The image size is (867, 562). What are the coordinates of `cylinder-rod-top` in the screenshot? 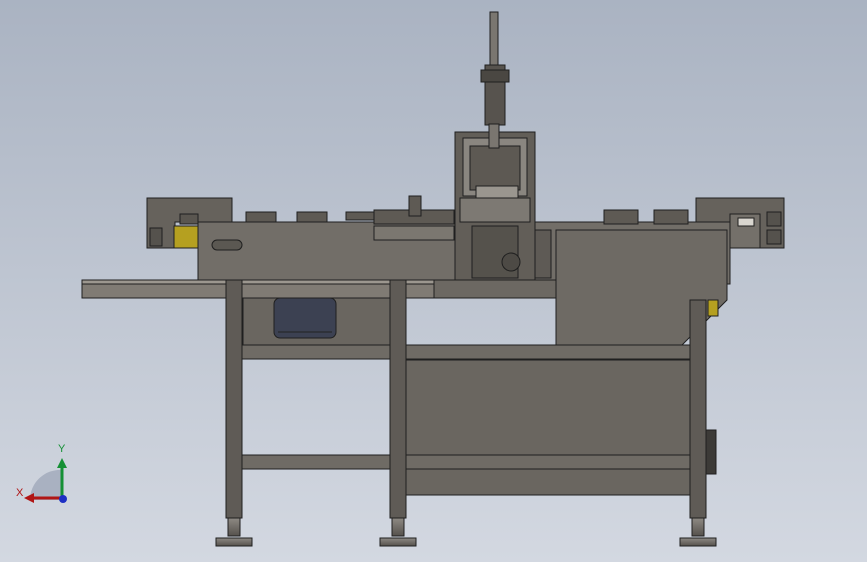 It's located at (494, 42).